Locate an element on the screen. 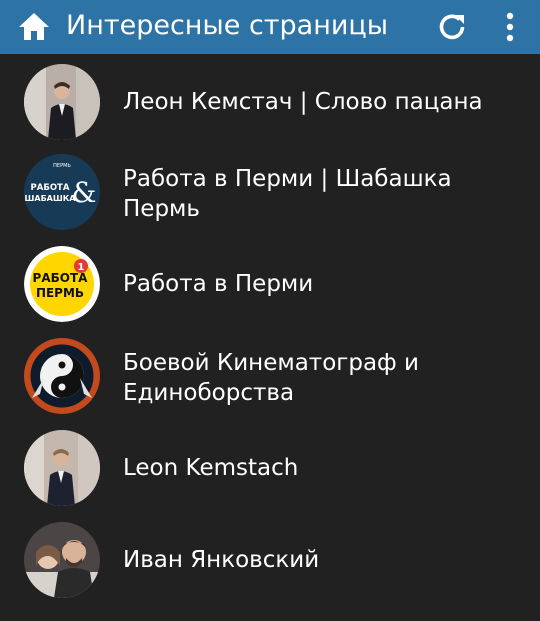 The width and height of the screenshot is (540, 621). list-item-label: Иван Янковский is located at coordinates (221, 560).